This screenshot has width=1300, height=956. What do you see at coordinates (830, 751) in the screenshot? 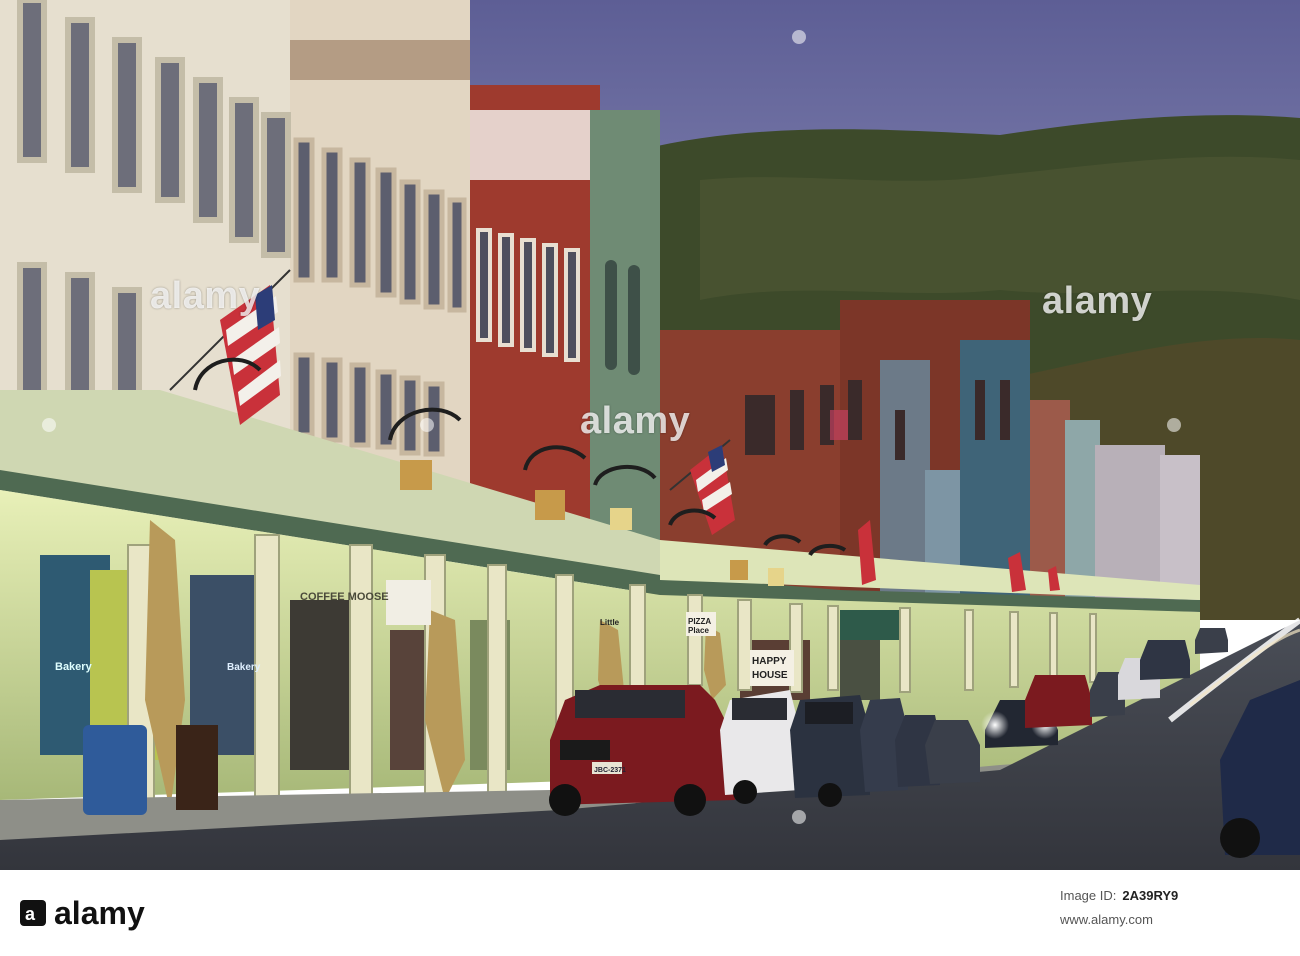
I see `dark-sedan` at bounding box center [830, 751].